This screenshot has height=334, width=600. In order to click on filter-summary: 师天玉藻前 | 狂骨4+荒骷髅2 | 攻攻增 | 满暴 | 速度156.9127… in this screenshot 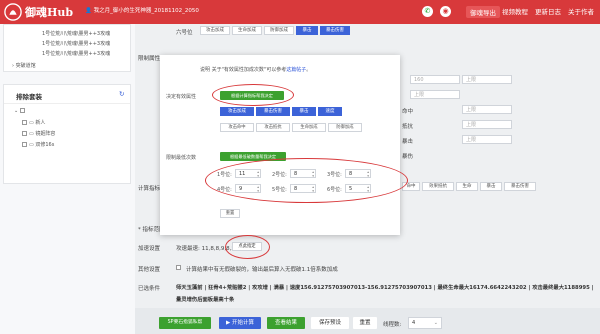, I will do `click(385, 294)`.